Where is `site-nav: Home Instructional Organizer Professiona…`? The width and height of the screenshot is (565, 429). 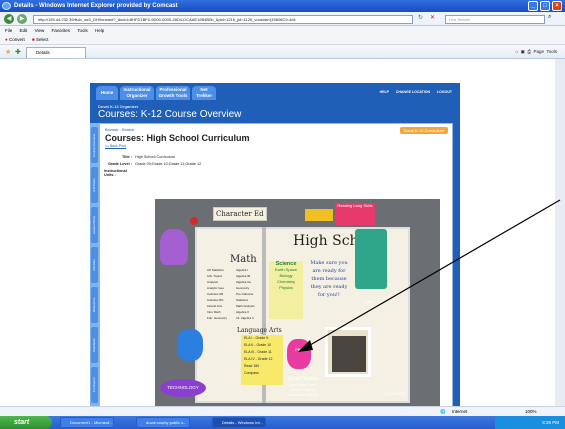
site-nav: Home Instructional Organizer Professiona… is located at coordinates (275, 93).